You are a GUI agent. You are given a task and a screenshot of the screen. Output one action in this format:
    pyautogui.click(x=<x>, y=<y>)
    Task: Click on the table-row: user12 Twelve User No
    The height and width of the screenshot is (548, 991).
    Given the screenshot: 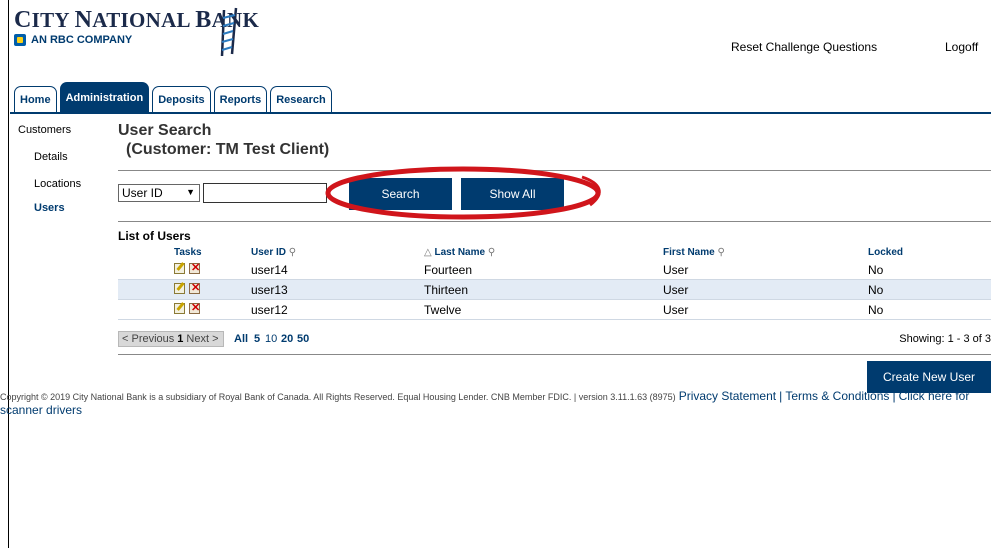 What is the action you would take?
    pyautogui.click(x=554, y=310)
    